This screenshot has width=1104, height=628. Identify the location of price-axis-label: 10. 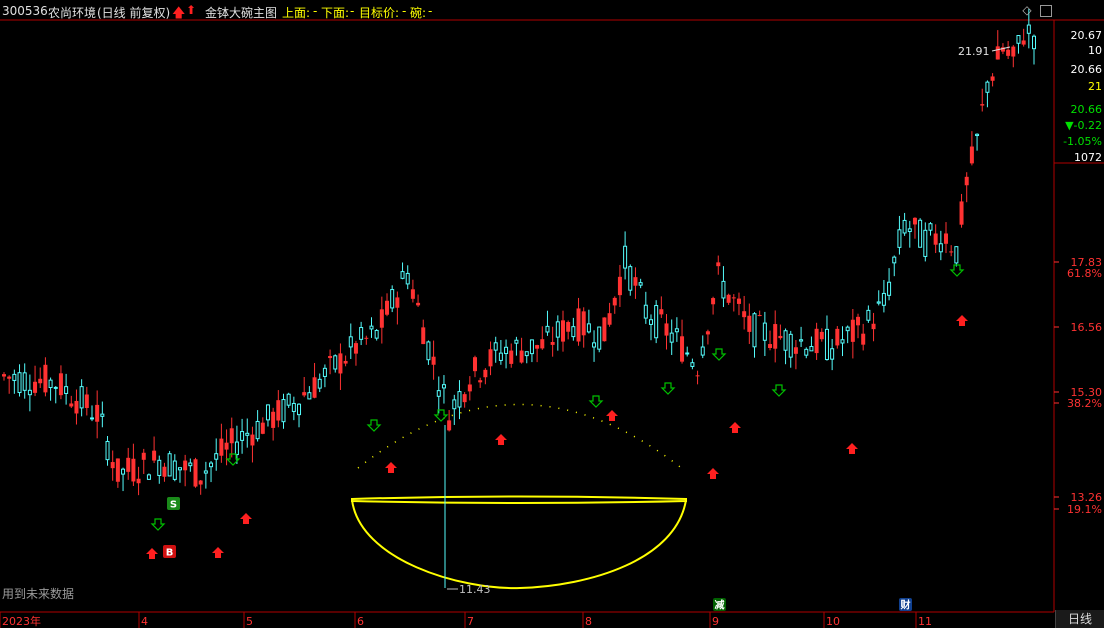
(1095, 50).